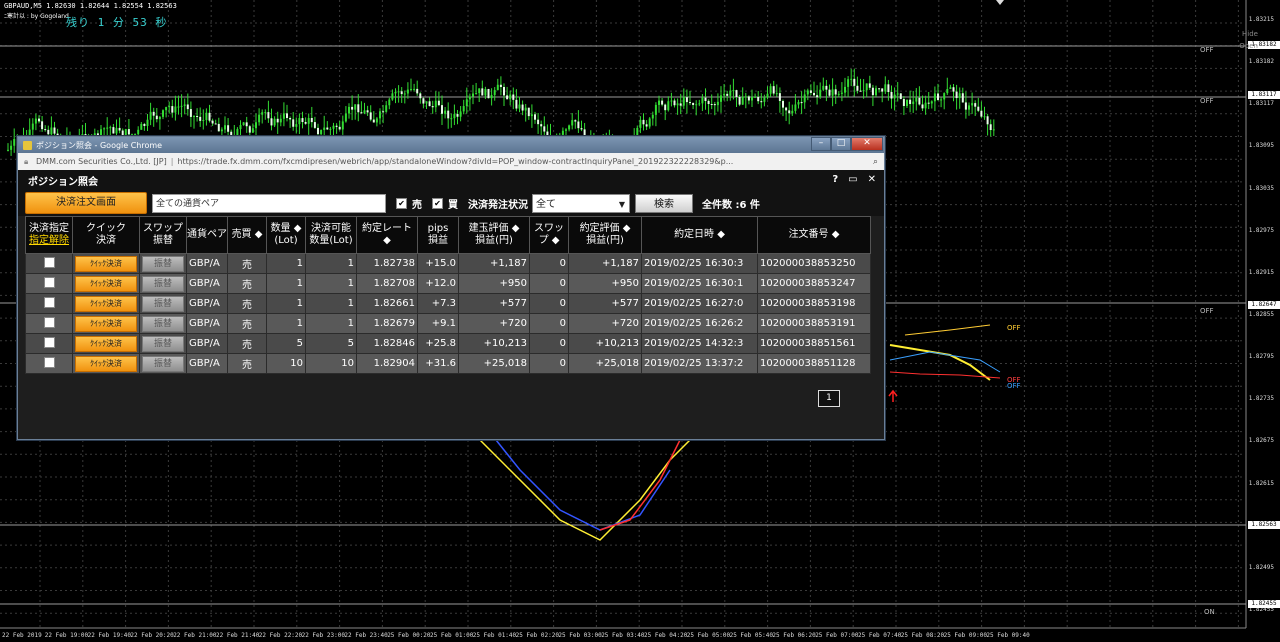 This screenshot has width=1280, height=642. What do you see at coordinates (401, 203) in the screenshot?
I see `sell-checkbox: ✔` at bounding box center [401, 203].